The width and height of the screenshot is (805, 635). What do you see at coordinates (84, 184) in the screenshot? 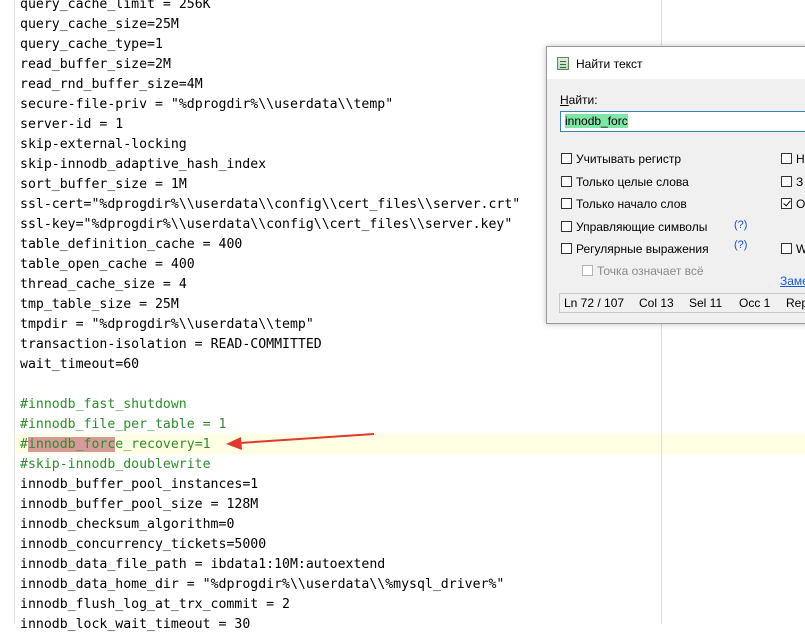
I see `config-key: sort_buffer_size` at bounding box center [84, 184].